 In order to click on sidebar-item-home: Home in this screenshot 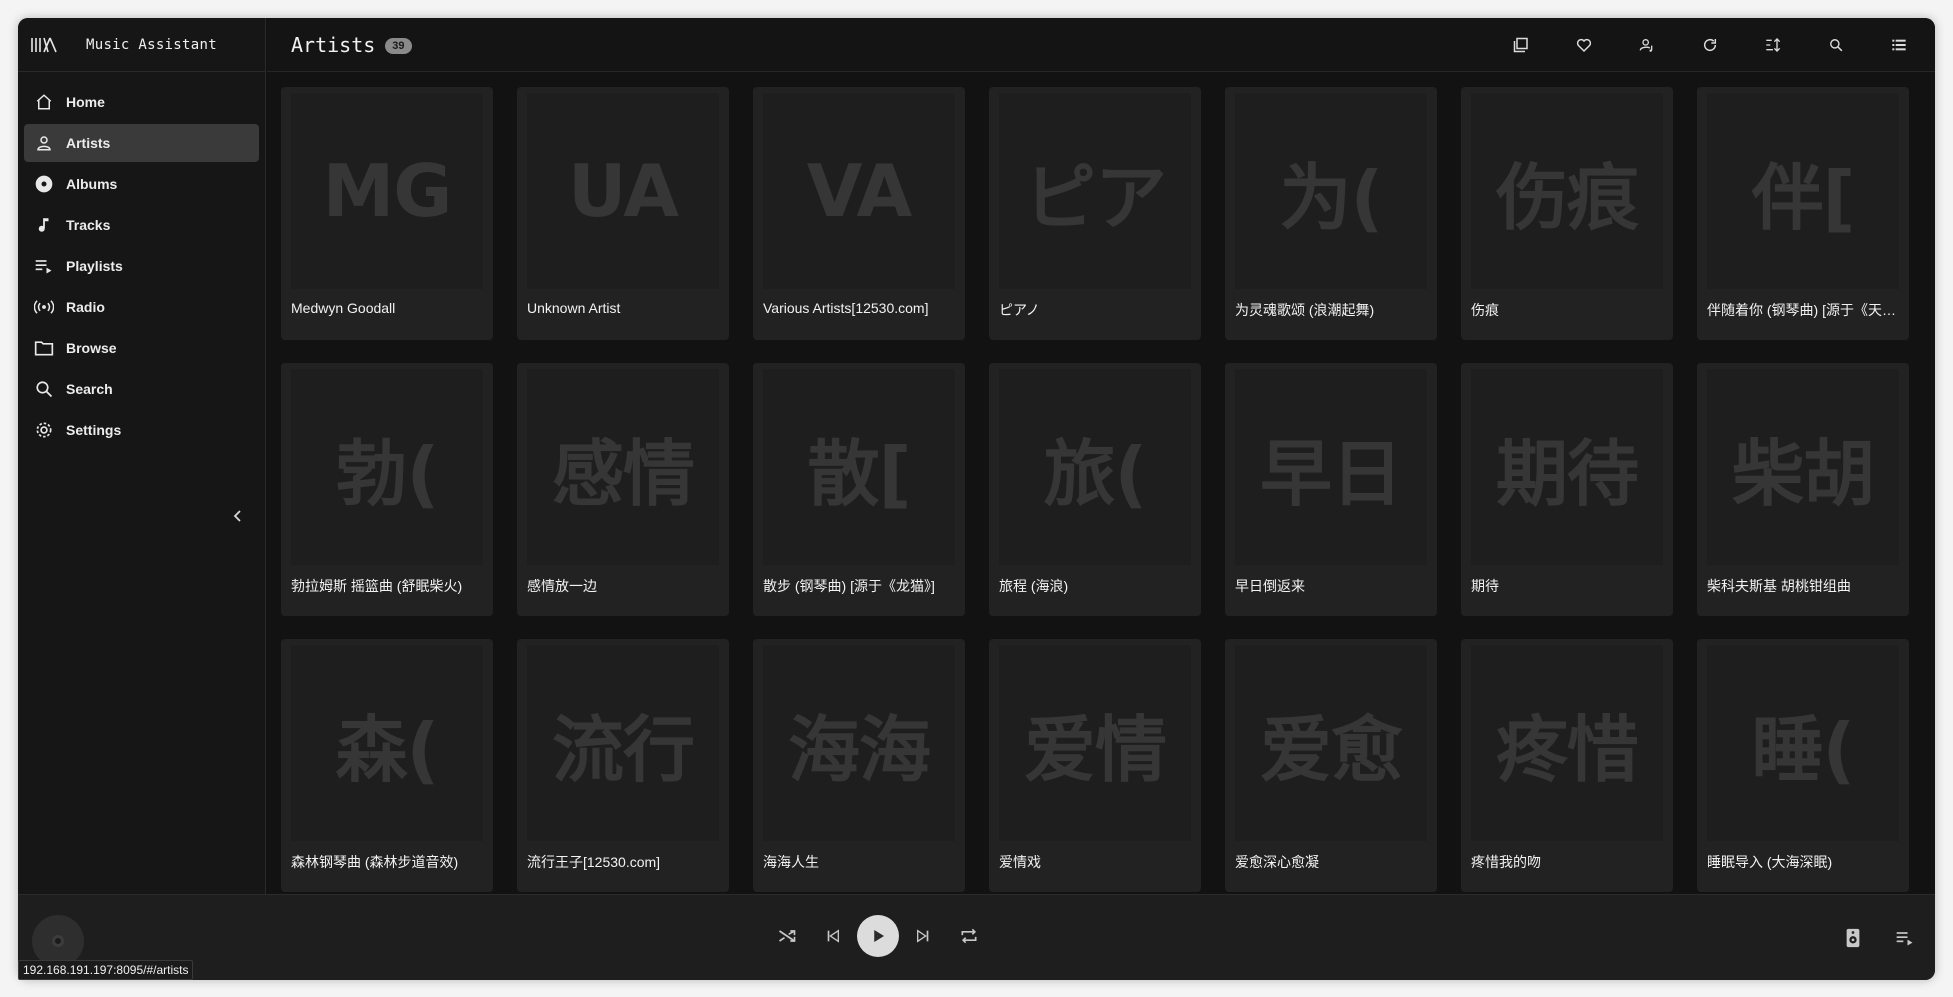, I will do `click(141, 102)`.